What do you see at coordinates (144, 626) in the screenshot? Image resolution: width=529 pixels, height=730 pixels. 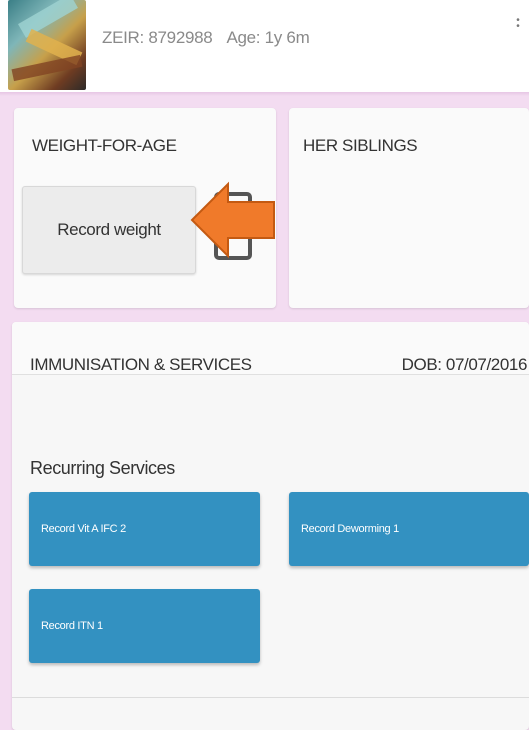 I see `record-itn-button: Record ITN 1` at bounding box center [144, 626].